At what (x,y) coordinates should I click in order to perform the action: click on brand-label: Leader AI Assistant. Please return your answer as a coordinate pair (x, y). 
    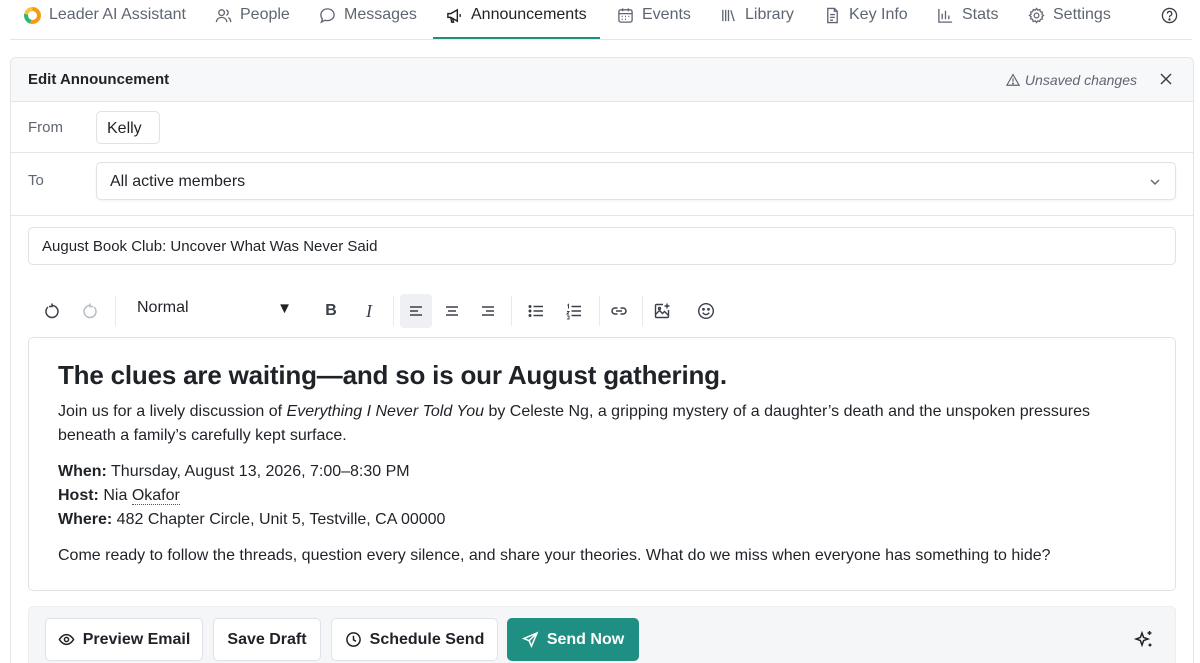
    Looking at the image, I should click on (117, 14).